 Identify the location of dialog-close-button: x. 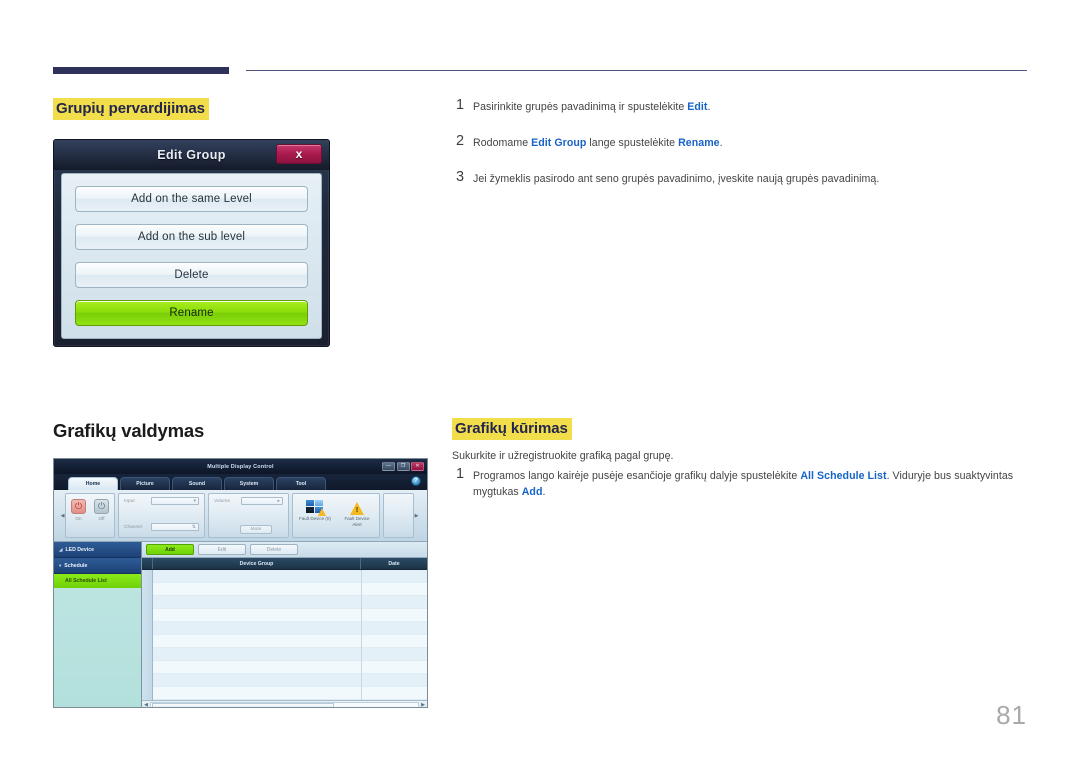
(299, 154).